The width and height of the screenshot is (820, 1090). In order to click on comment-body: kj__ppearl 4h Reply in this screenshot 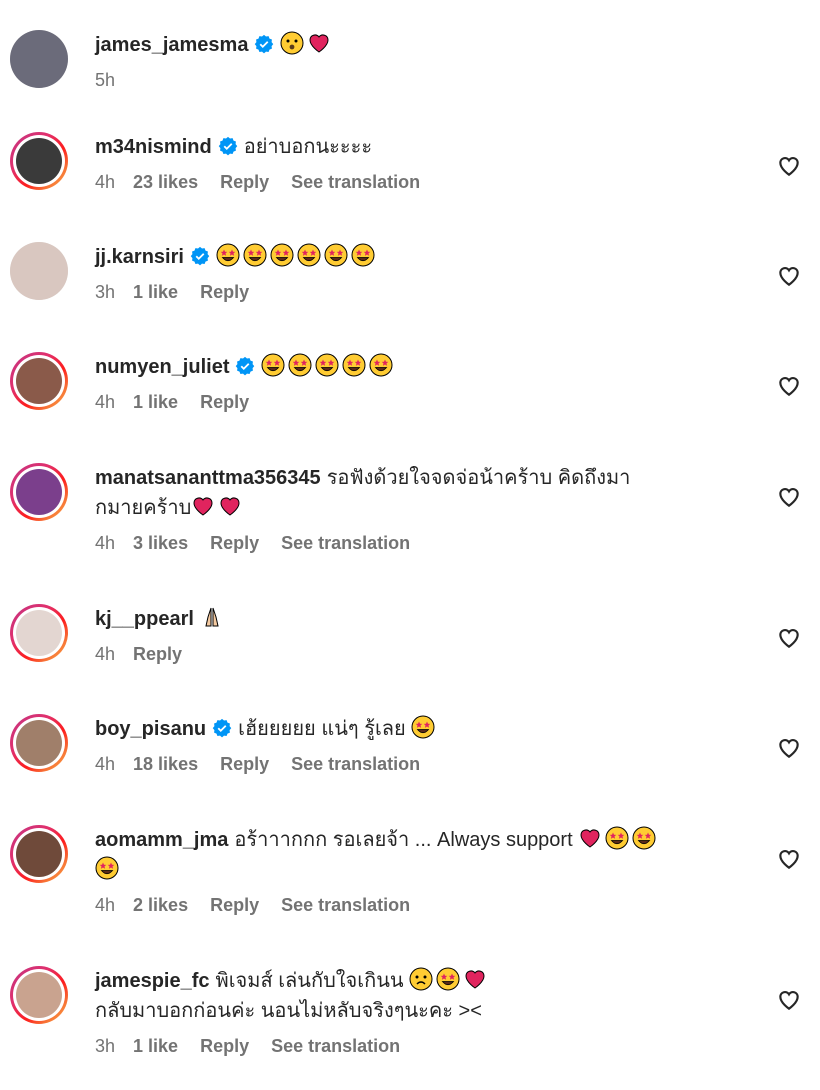, I will do `click(422, 634)`.